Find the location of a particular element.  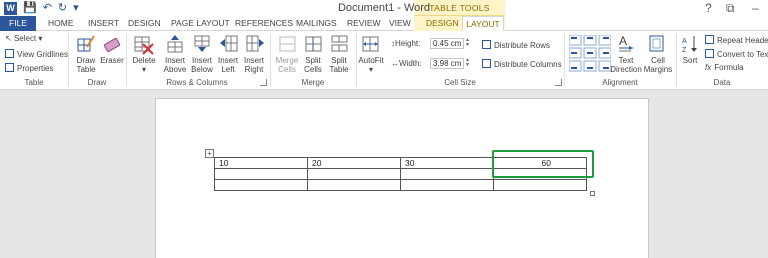

table-cell: 30 is located at coordinates (447, 163).